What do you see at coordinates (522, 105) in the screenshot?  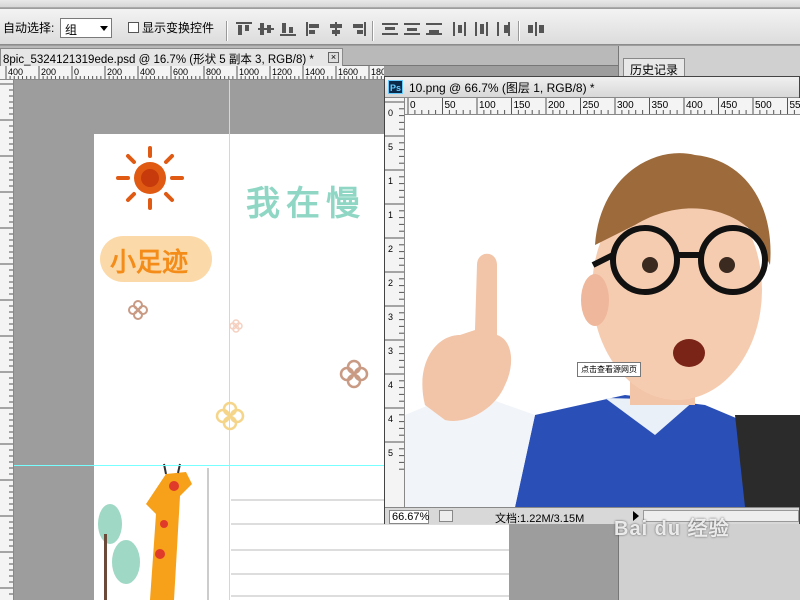 I see `ruler-label: 150` at bounding box center [522, 105].